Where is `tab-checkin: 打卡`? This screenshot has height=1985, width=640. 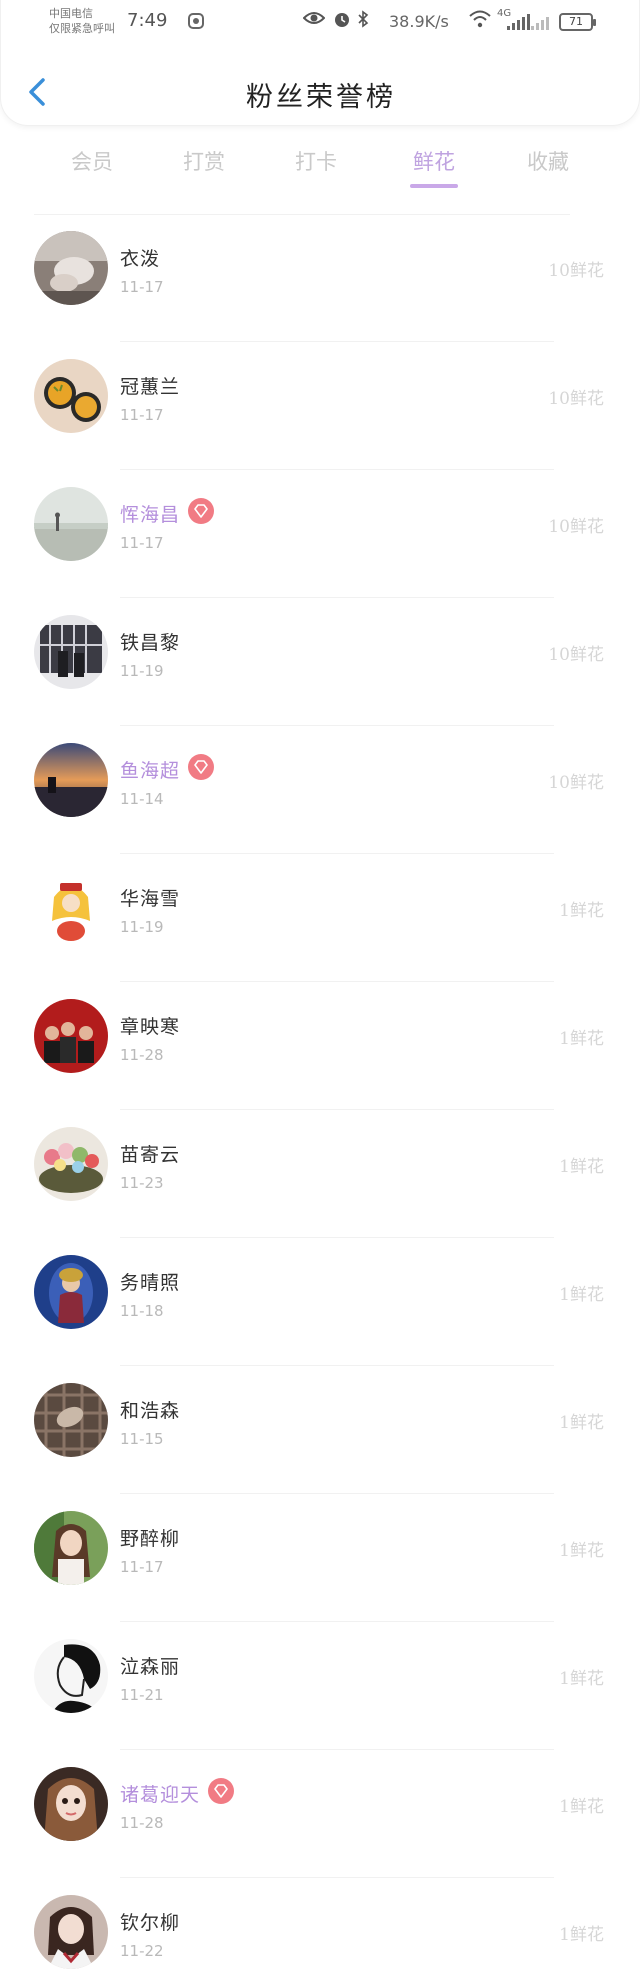 tab-checkin: 打卡 is located at coordinates (316, 161).